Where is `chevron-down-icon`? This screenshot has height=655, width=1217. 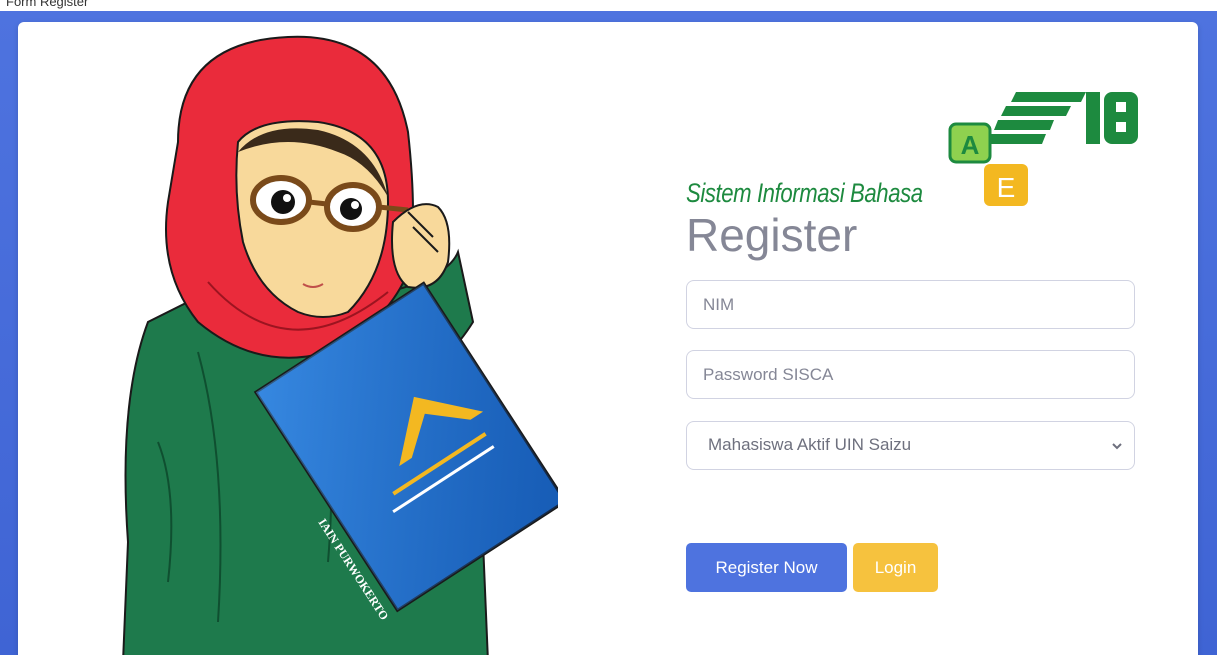
chevron-down-icon is located at coordinates (1117, 446).